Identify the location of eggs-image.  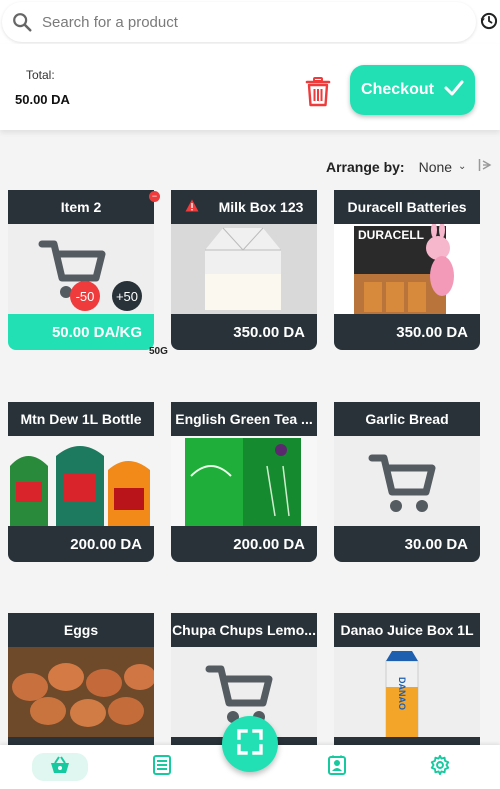
(81, 692).